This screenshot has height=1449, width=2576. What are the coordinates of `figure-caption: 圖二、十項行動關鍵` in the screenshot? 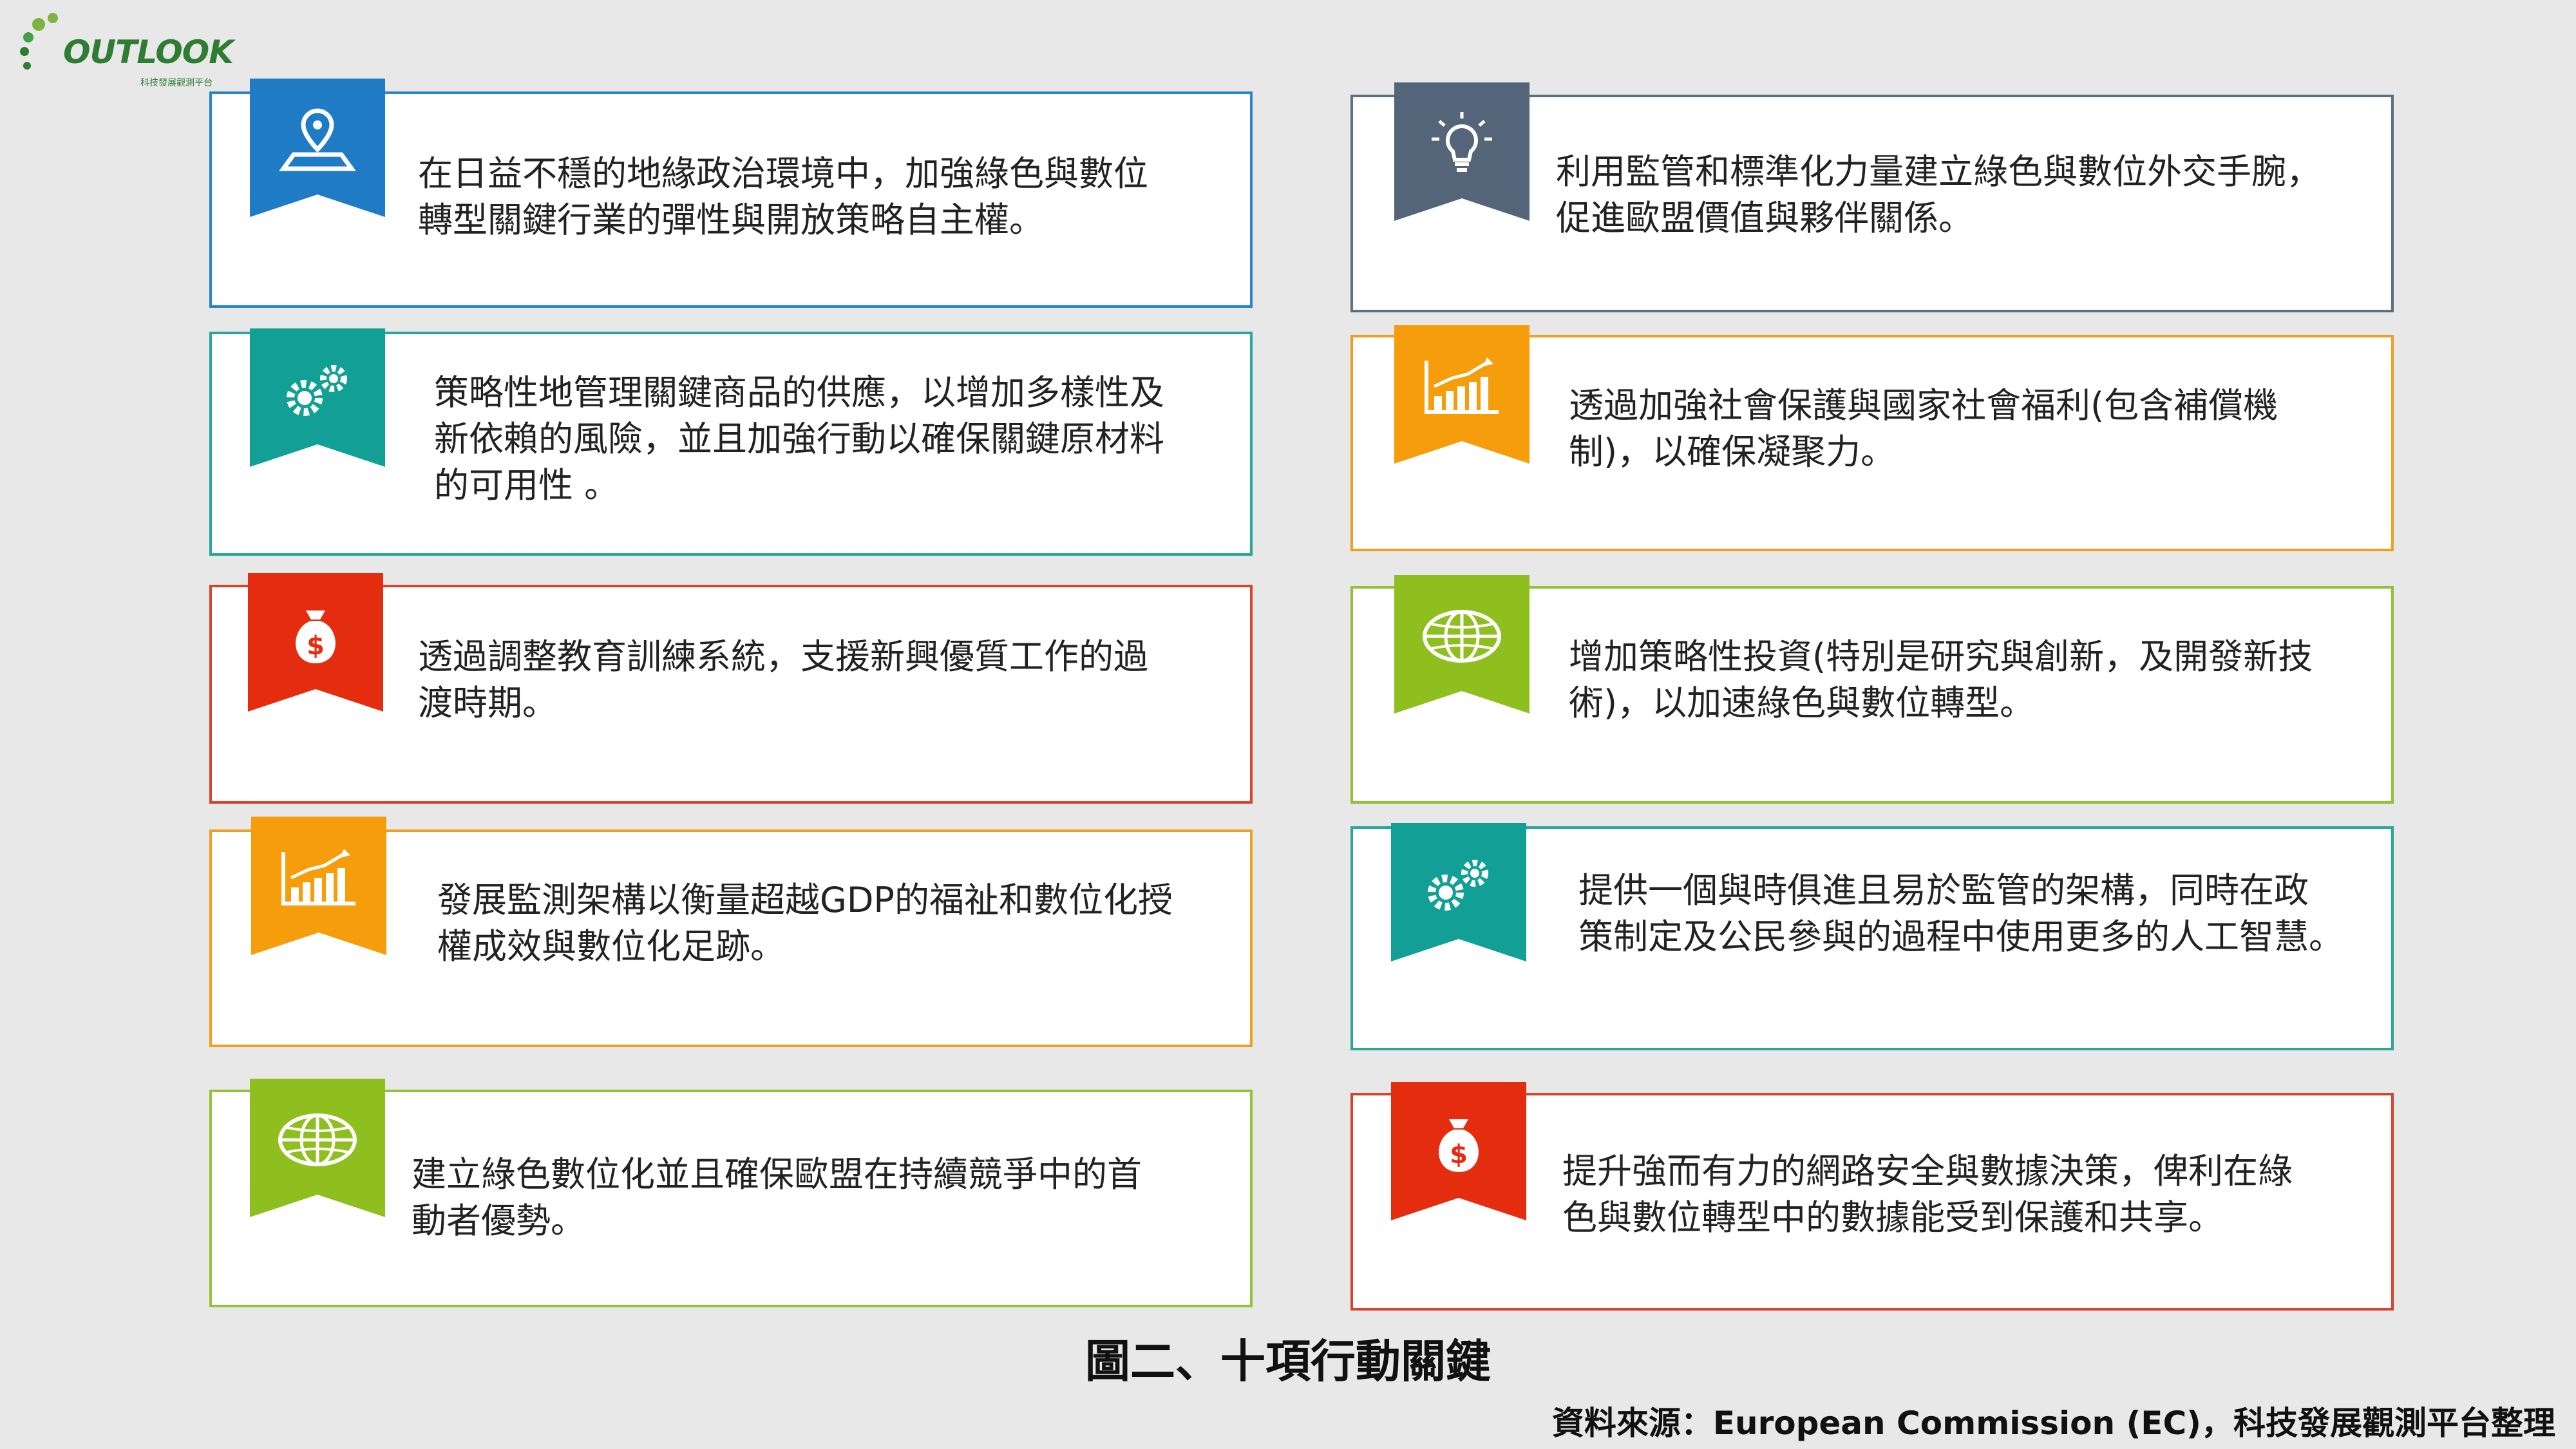 It's located at (1288, 1362).